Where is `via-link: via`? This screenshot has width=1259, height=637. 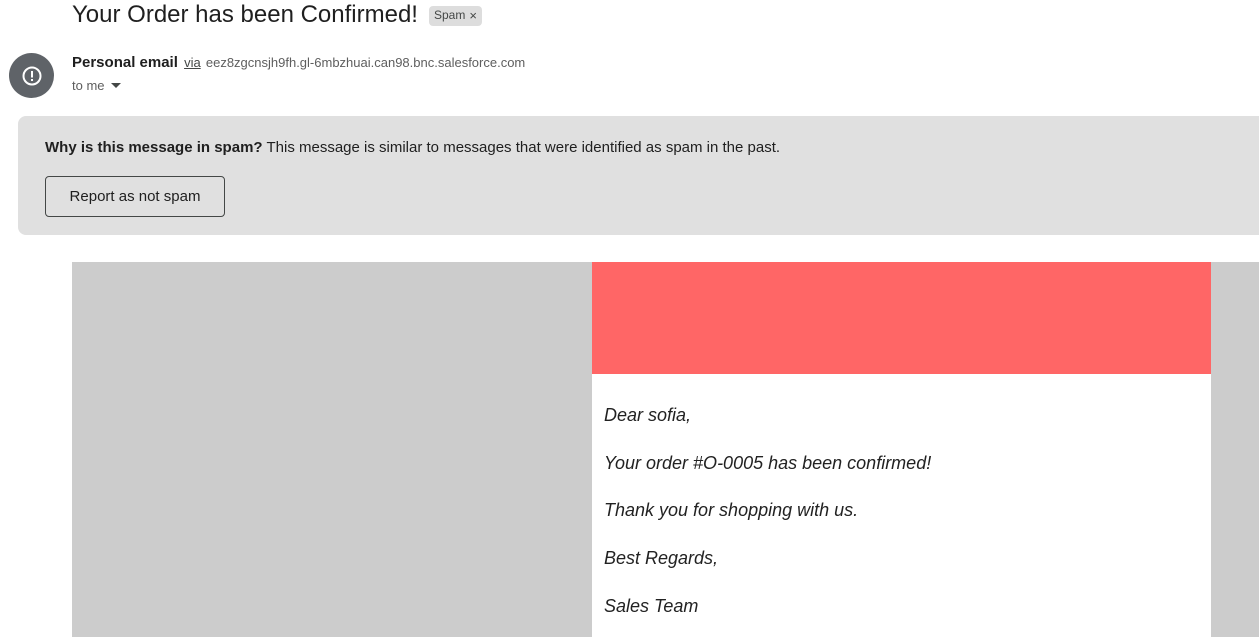
via-link: via is located at coordinates (192, 62).